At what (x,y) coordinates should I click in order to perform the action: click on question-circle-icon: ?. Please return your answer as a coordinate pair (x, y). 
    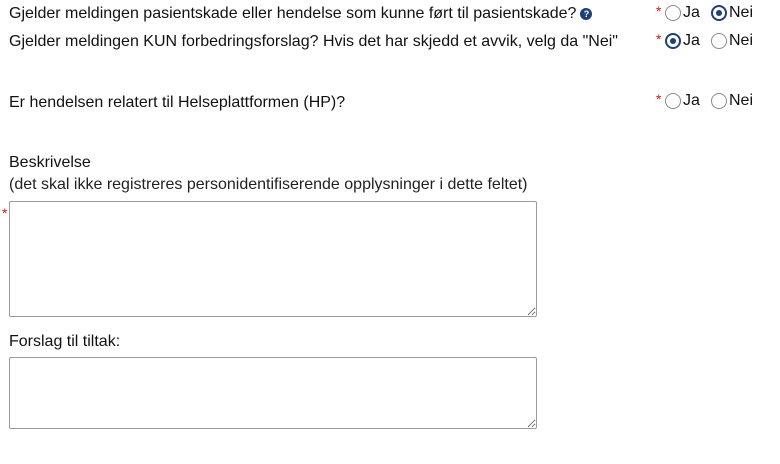
    Looking at the image, I should click on (586, 14).